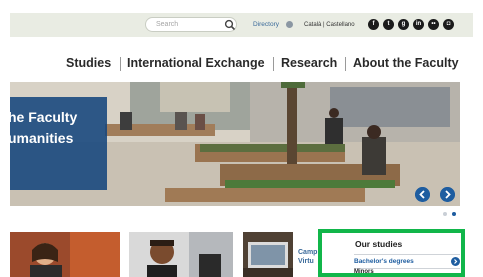 The height and width of the screenshot is (277, 483). I want to click on googleplus-icon: g, so click(403, 24).